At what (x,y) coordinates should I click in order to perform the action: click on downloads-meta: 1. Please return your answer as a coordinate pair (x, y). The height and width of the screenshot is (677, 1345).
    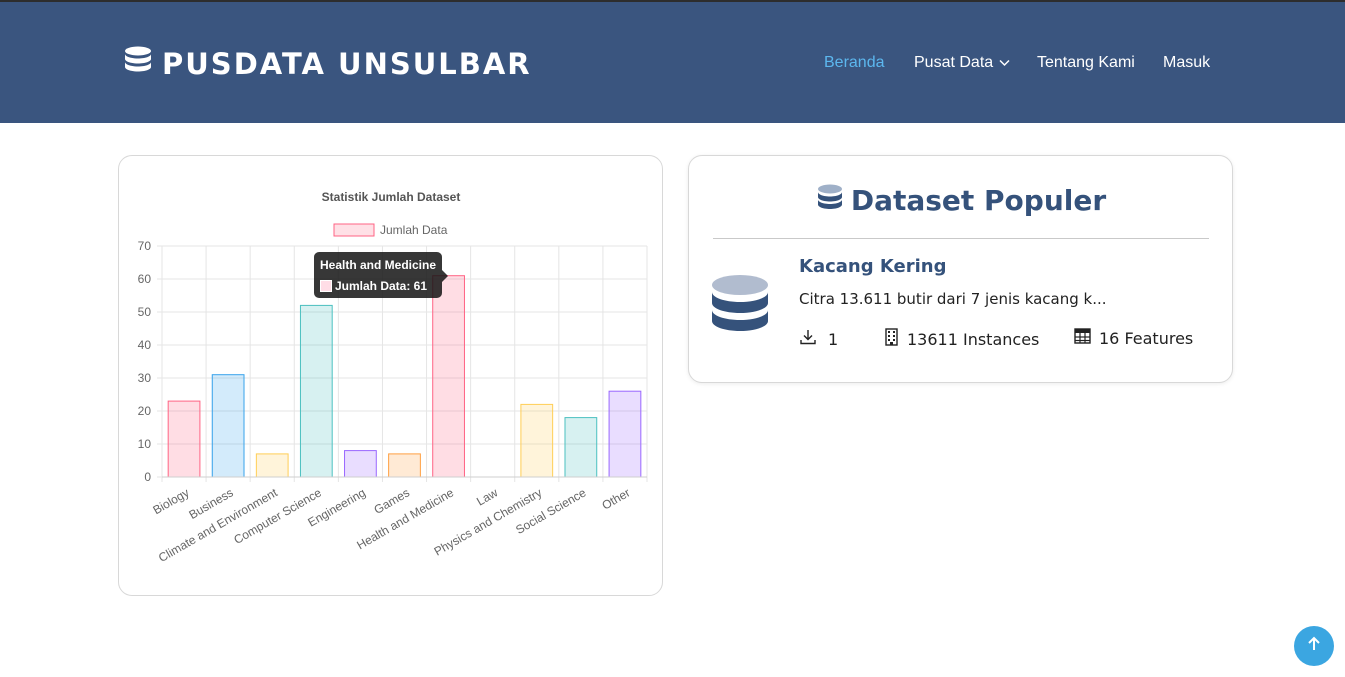
    Looking at the image, I should click on (818, 339).